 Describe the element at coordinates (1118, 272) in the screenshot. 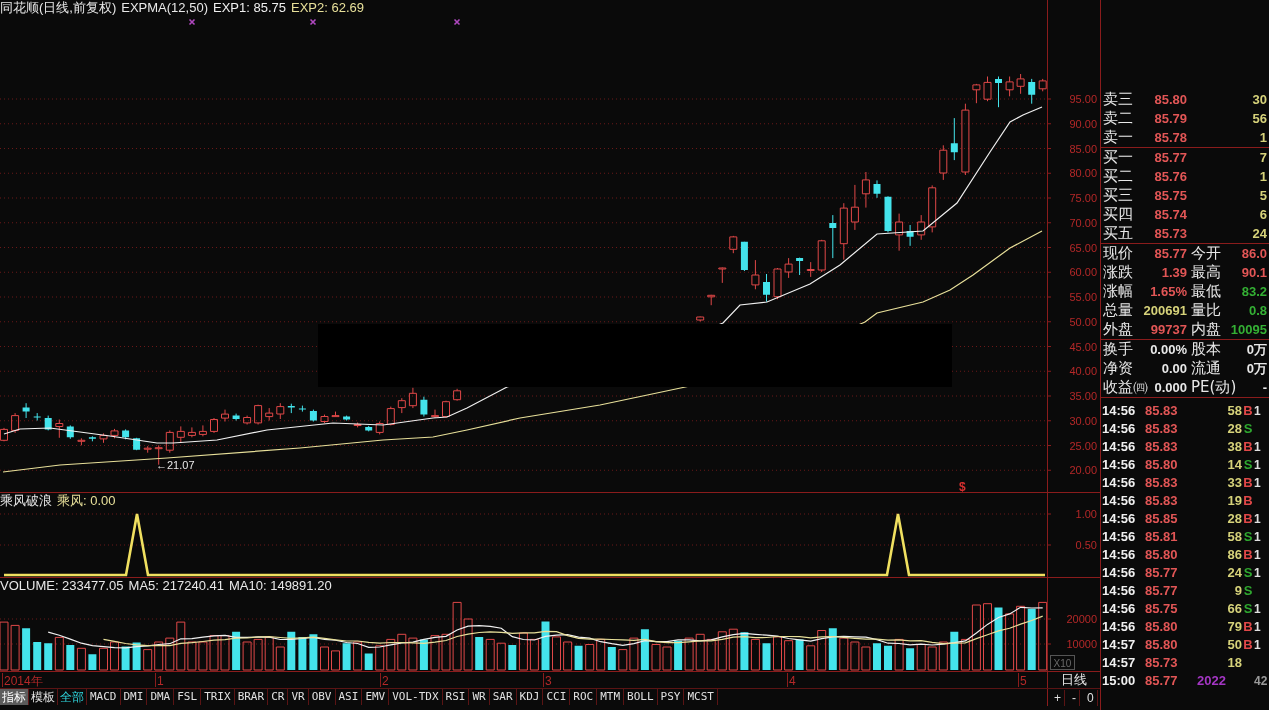

I see `quote-label: 涨跌` at that location.